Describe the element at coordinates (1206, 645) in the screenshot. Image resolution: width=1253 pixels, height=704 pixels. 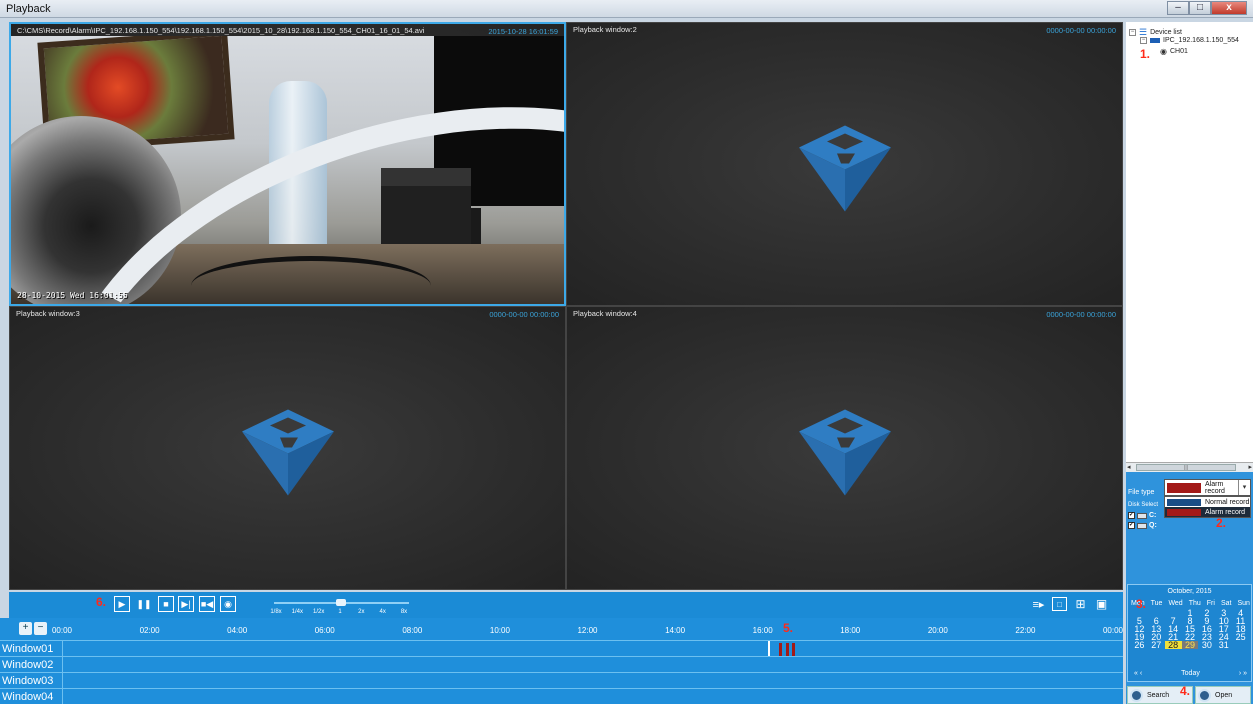
I see `calendar-day: 30` at that location.